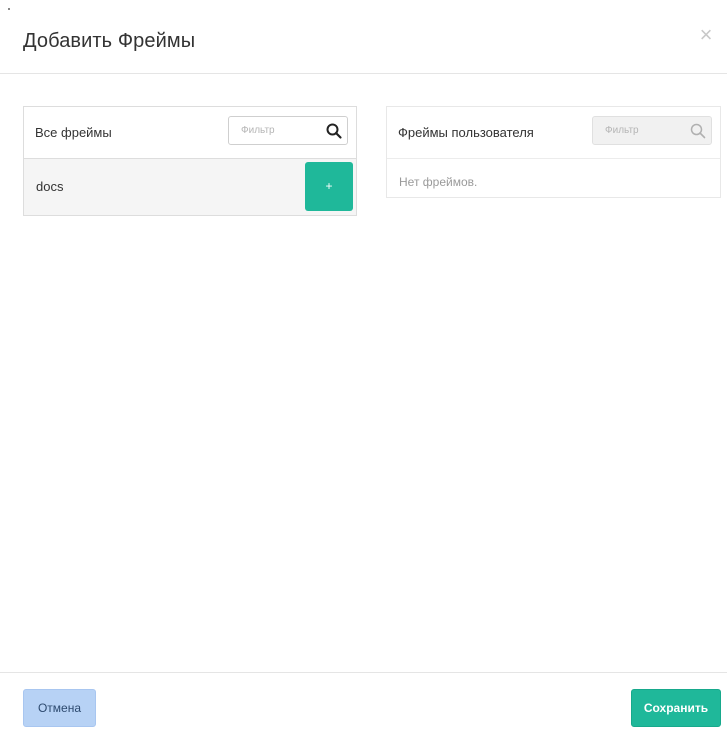 This screenshot has height=735, width=727. Describe the element at coordinates (59, 708) in the screenshot. I see `cancel-button: Отмена` at that location.